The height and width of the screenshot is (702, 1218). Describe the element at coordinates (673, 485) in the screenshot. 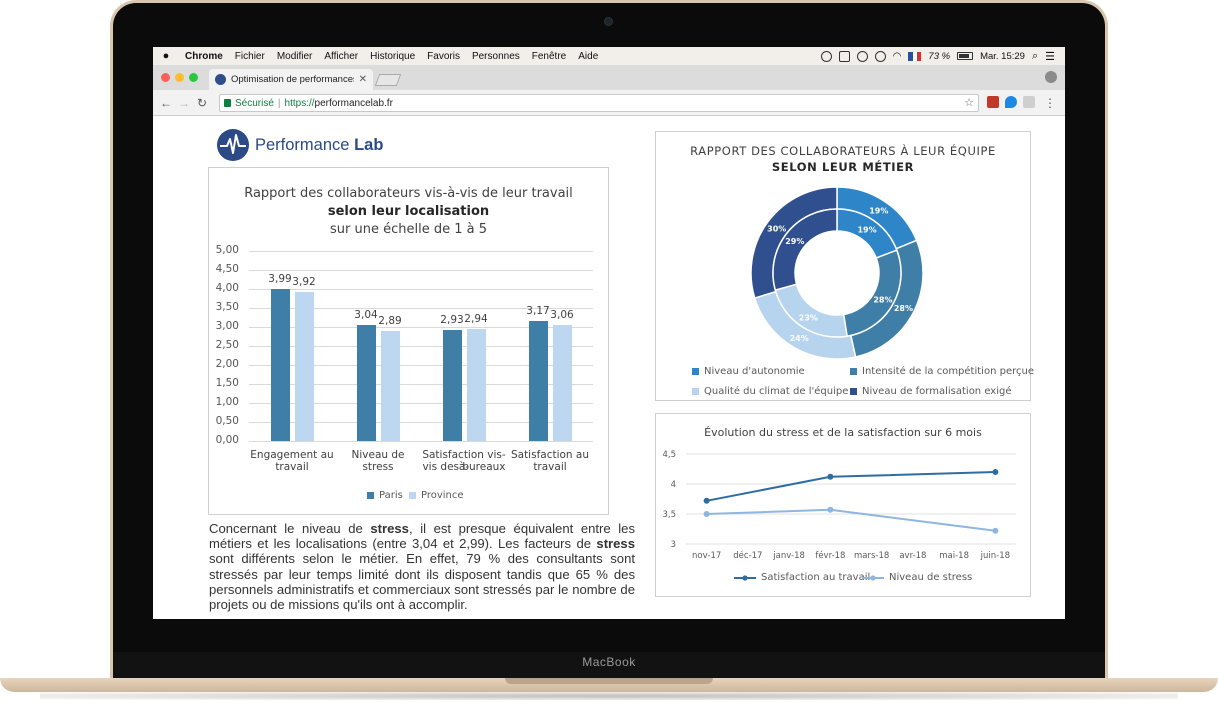

I see `line-y-tick-label: 4` at that location.